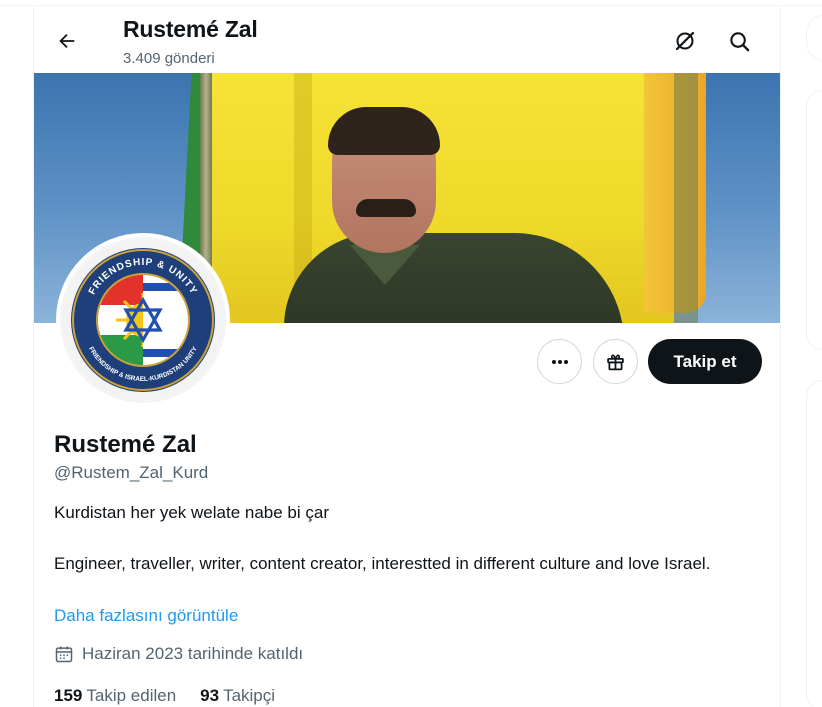 The height and width of the screenshot is (707, 822). I want to click on gift-button, so click(615, 361).